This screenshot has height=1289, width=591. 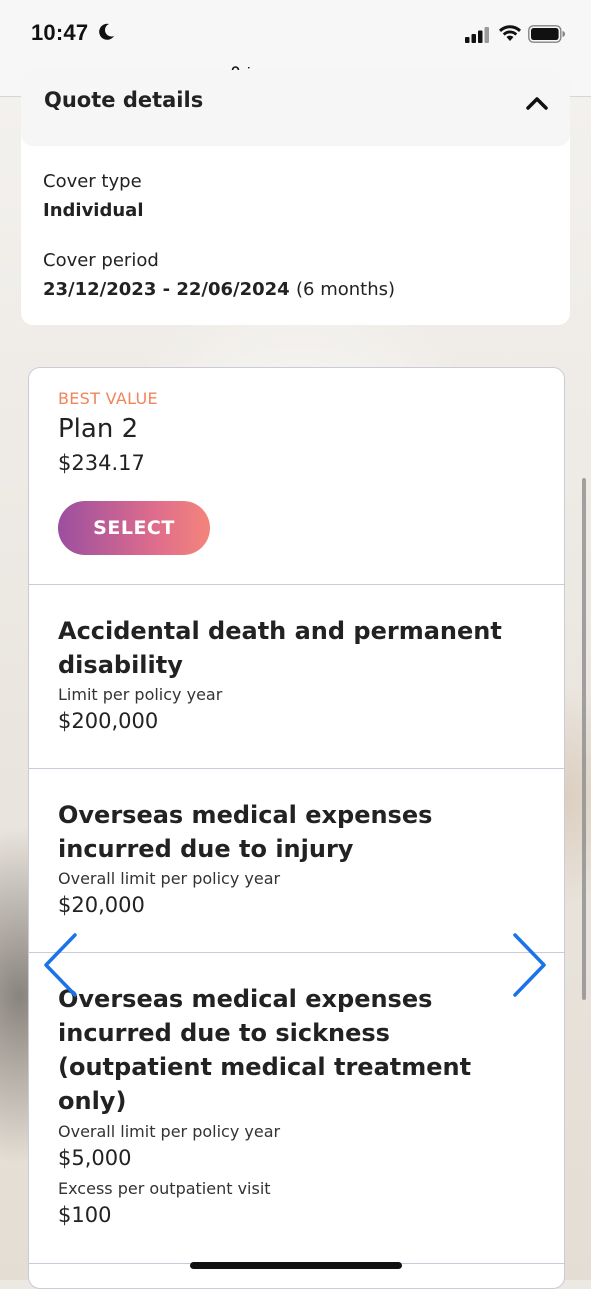 I want to click on status-bar: 10:47, so click(x=295, y=30).